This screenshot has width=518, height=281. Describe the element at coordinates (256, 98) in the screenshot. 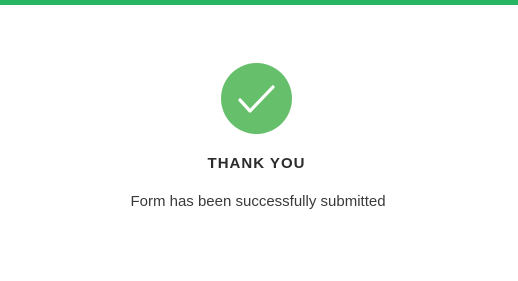

I see `checkmark-circle-icon` at that location.